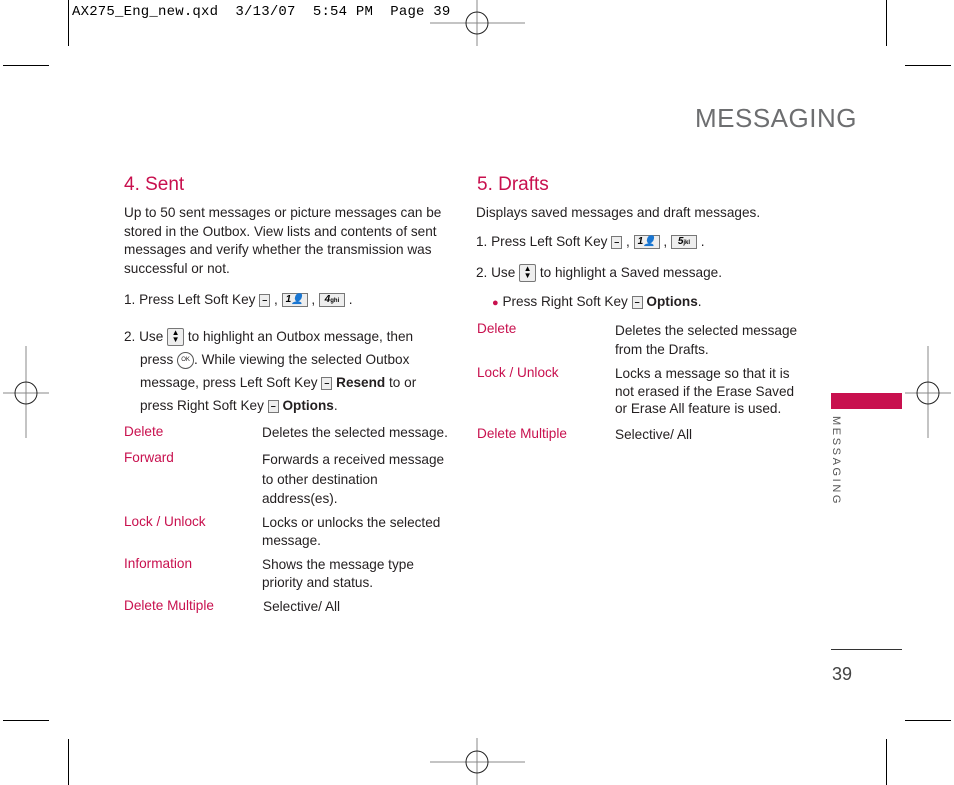 This screenshot has width=954, height=785. I want to click on sent-option-term: Information, so click(158, 563).